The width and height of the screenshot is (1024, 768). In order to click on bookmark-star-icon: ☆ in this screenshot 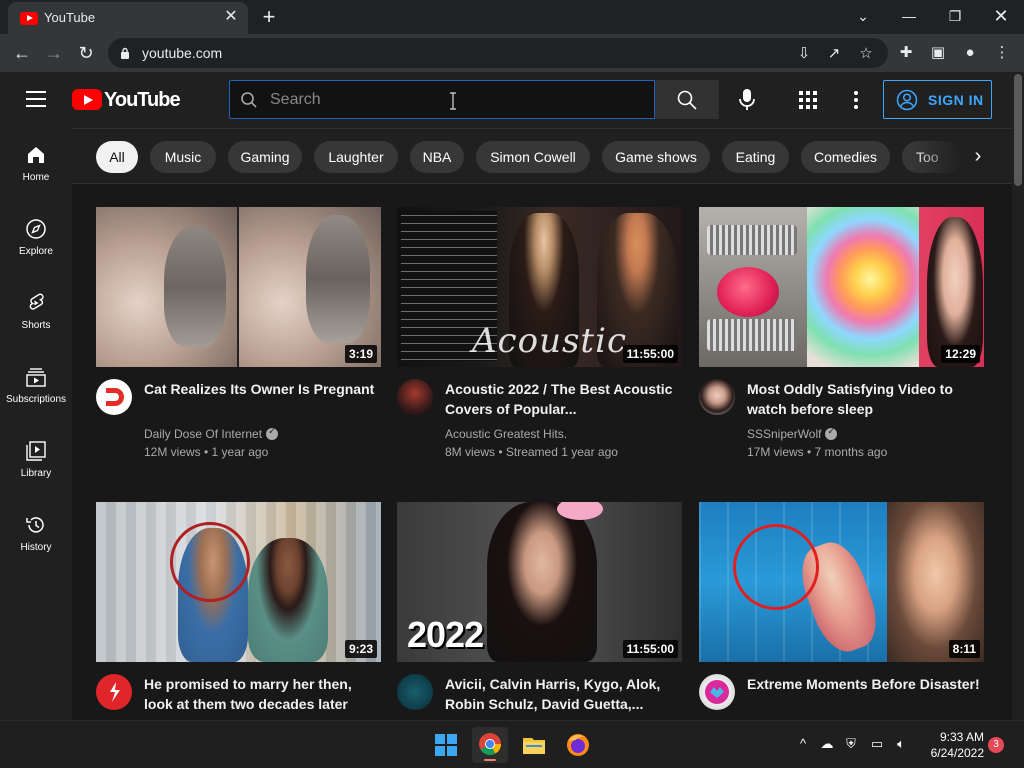, I will do `click(866, 54)`.